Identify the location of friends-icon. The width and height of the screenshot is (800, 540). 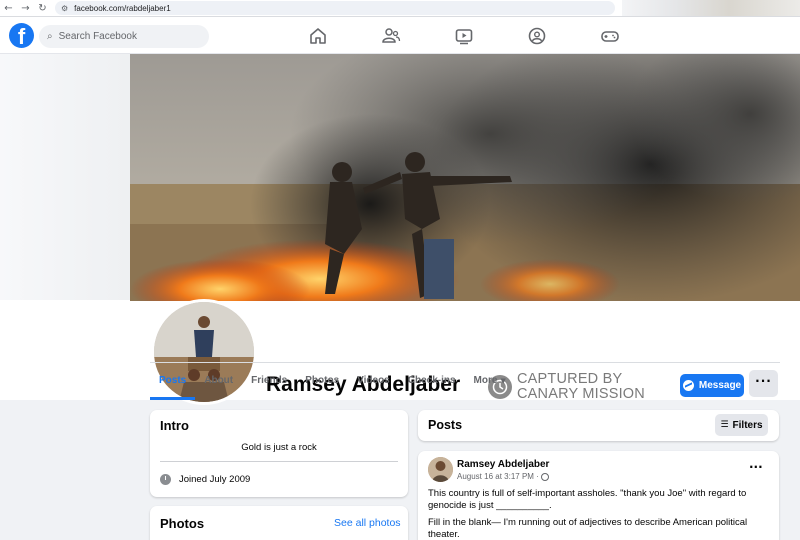
(391, 36).